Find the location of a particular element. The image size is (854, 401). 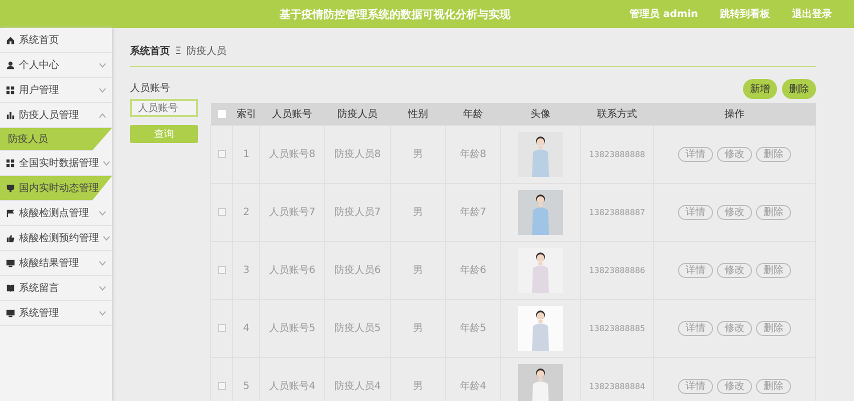

action-button: 新增 is located at coordinates (760, 89).